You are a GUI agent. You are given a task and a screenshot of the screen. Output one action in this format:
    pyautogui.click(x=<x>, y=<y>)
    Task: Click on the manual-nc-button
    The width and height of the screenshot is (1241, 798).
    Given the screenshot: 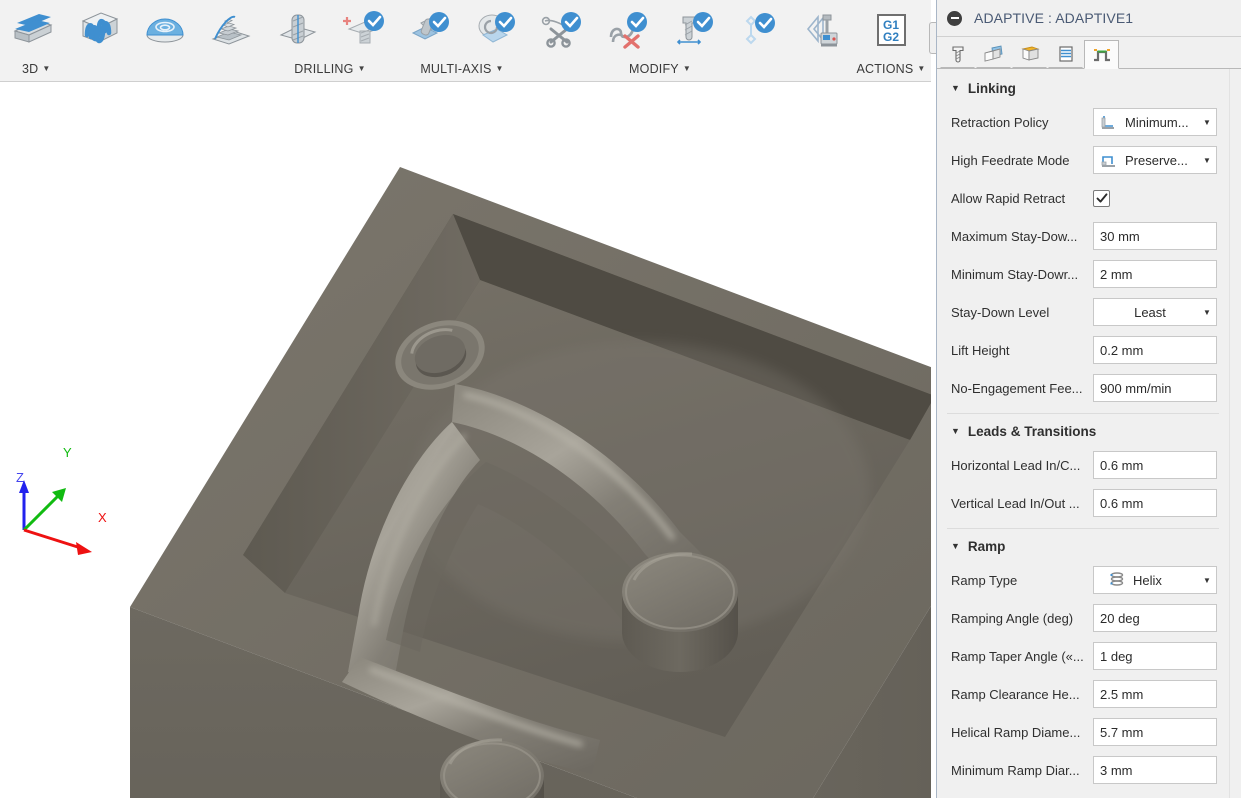 What is the action you would take?
    pyautogui.click(x=759, y=29)
    